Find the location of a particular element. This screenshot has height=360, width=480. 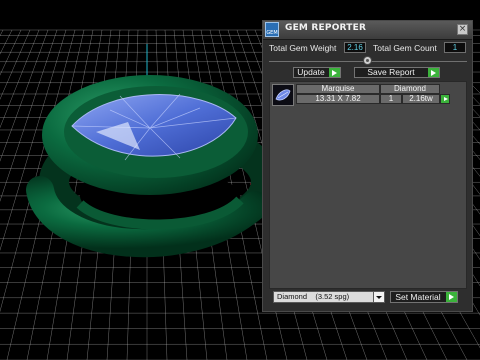

set-material-button: Set Material is located at coordinates (424, 297).